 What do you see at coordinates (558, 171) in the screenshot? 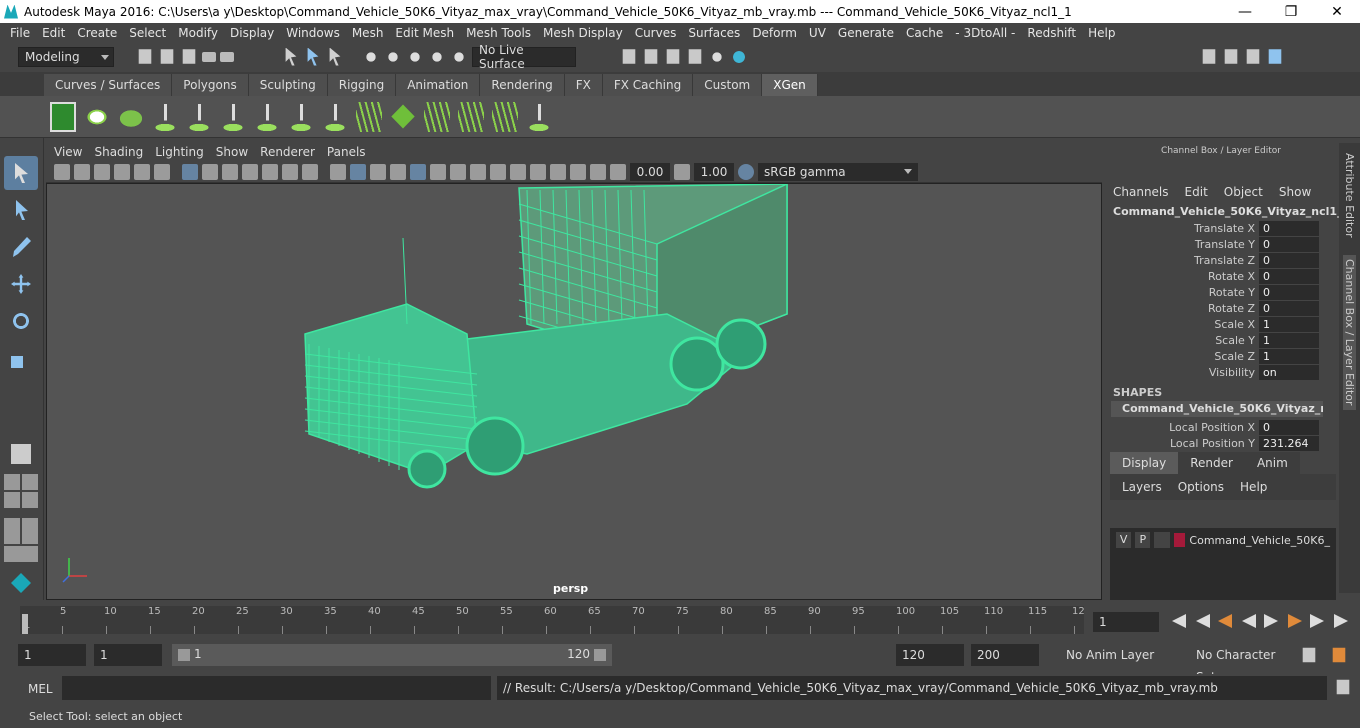
I see `xray-icon` at bounding box center [558, 171].